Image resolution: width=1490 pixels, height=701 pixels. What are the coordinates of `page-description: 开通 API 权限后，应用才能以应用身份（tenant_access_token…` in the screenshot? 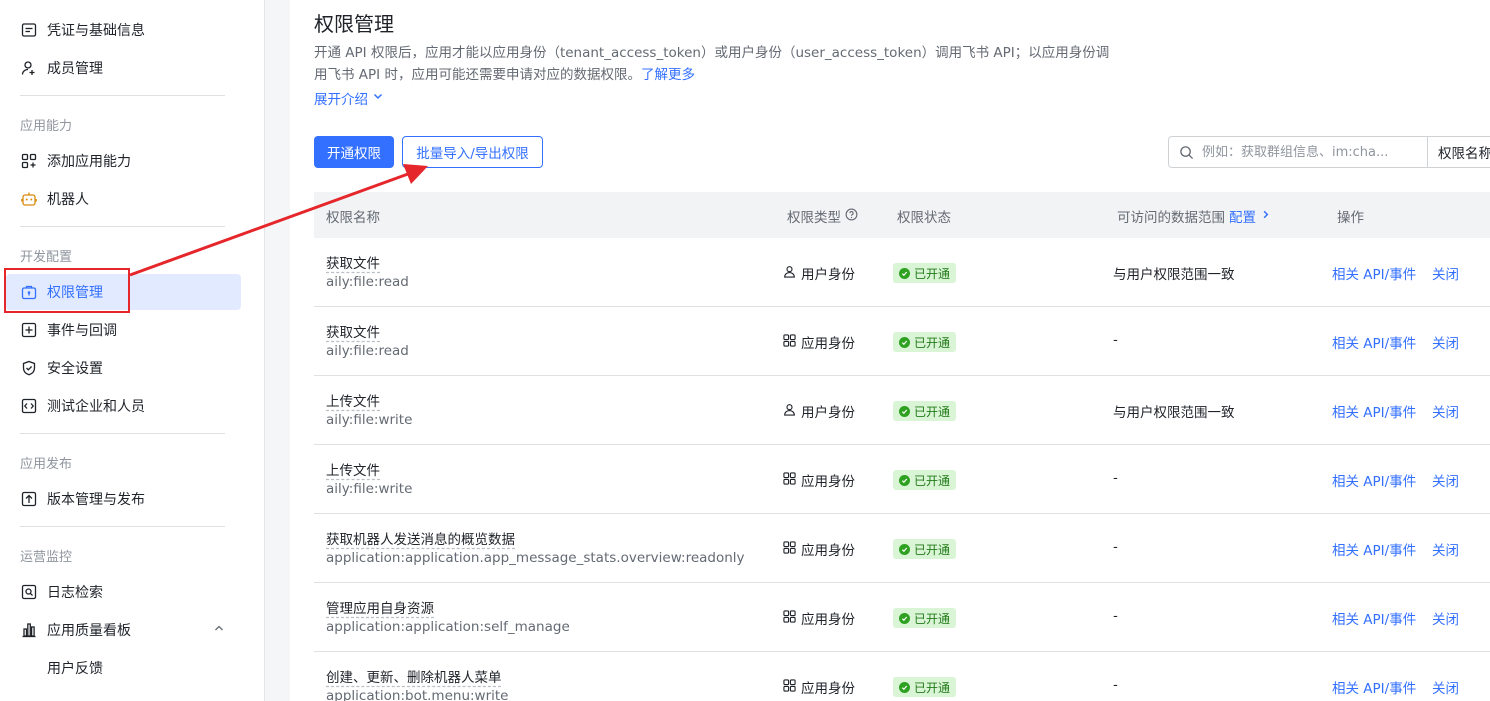 It's located at (714, 64).